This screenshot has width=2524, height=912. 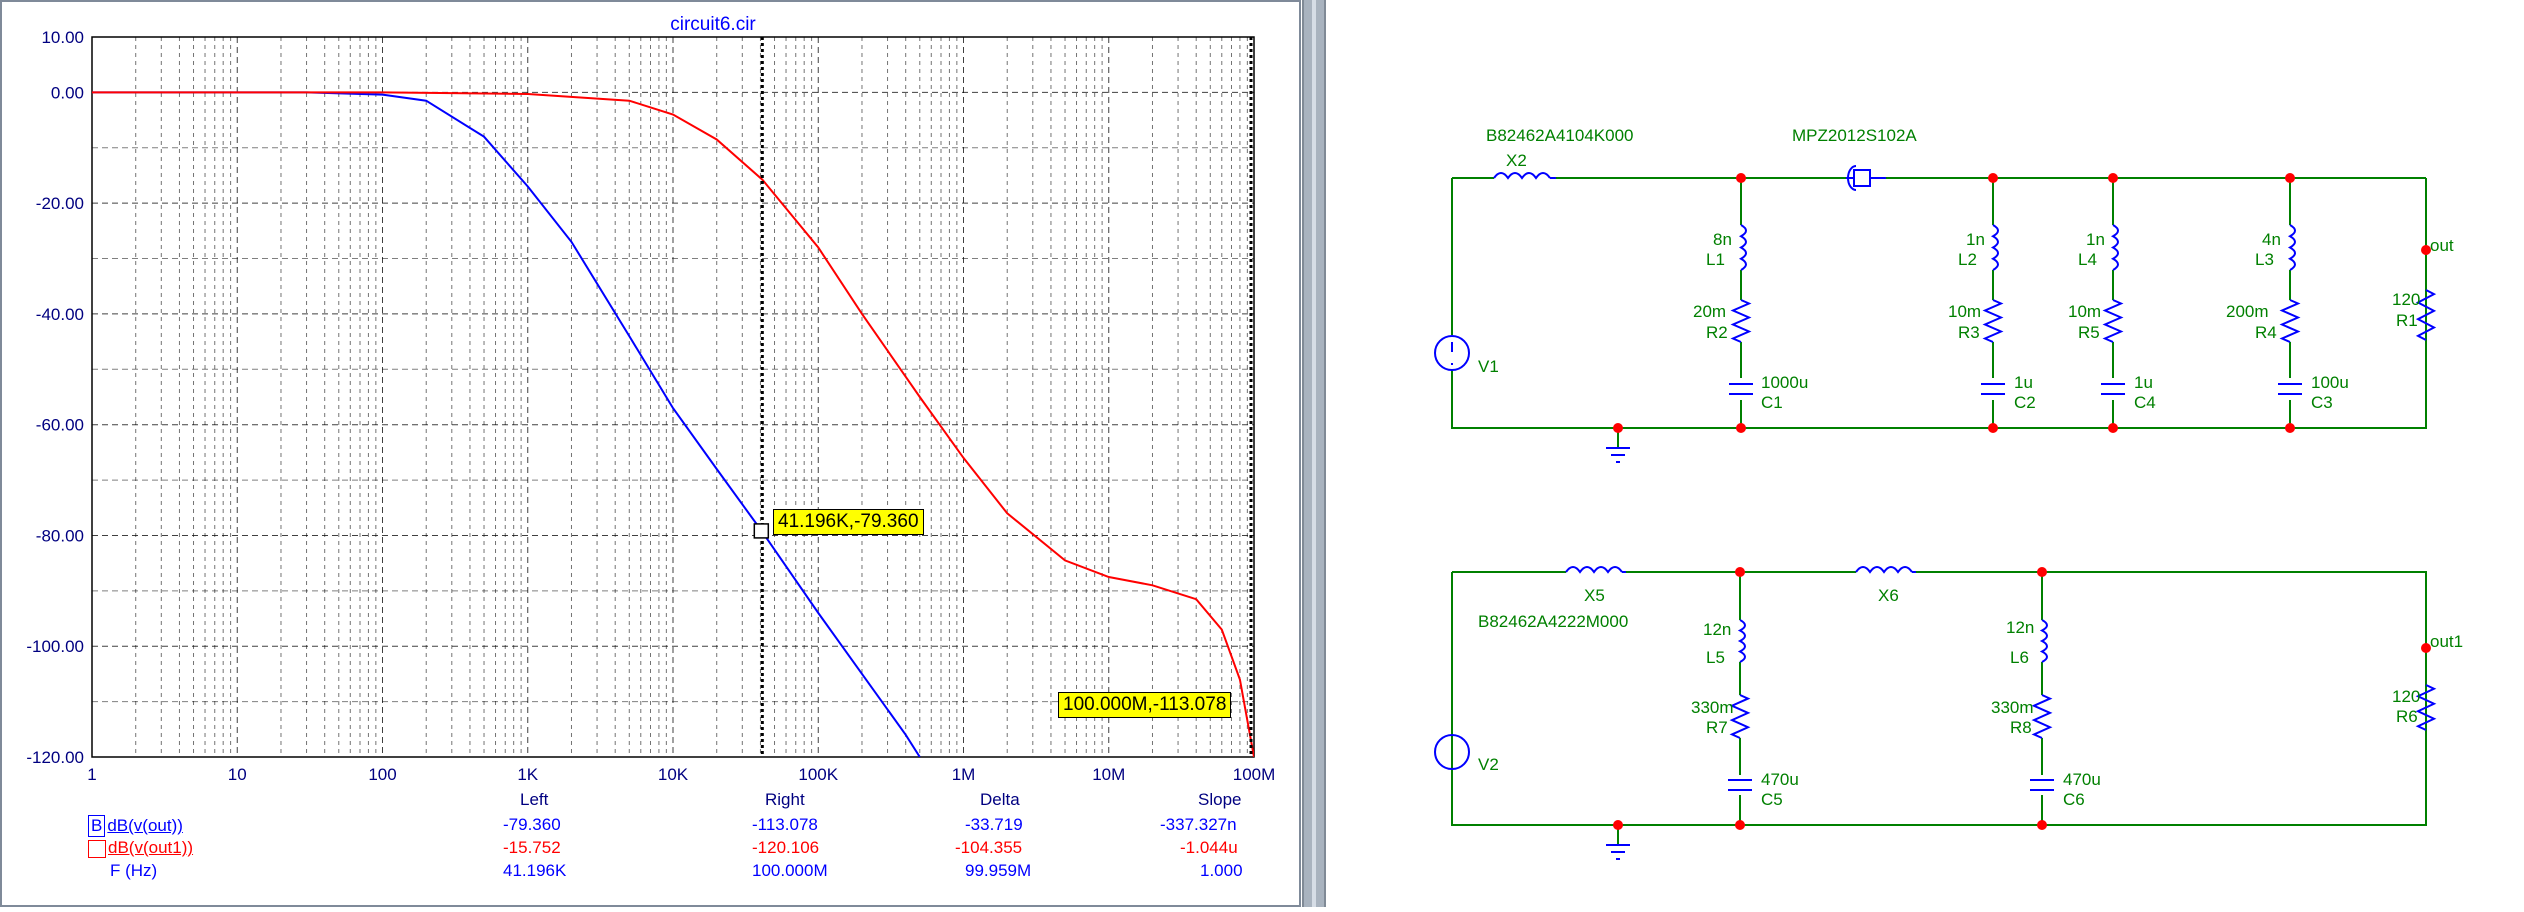 I want to click on header-slope: Slope, so click(x=1220, y=799).